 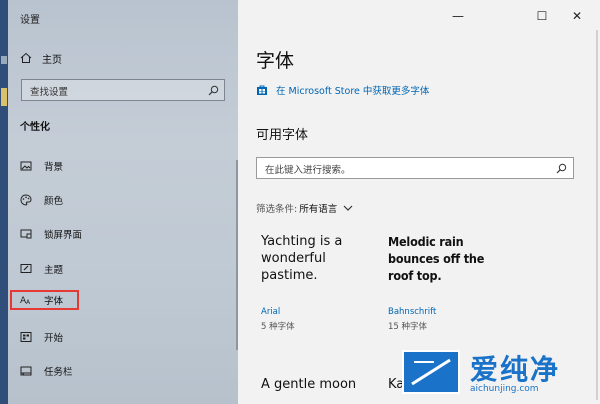 What do you see at coordinates (26, 200) in the screenshot?
I see `palette-icon` at bounding box center [26, 200].